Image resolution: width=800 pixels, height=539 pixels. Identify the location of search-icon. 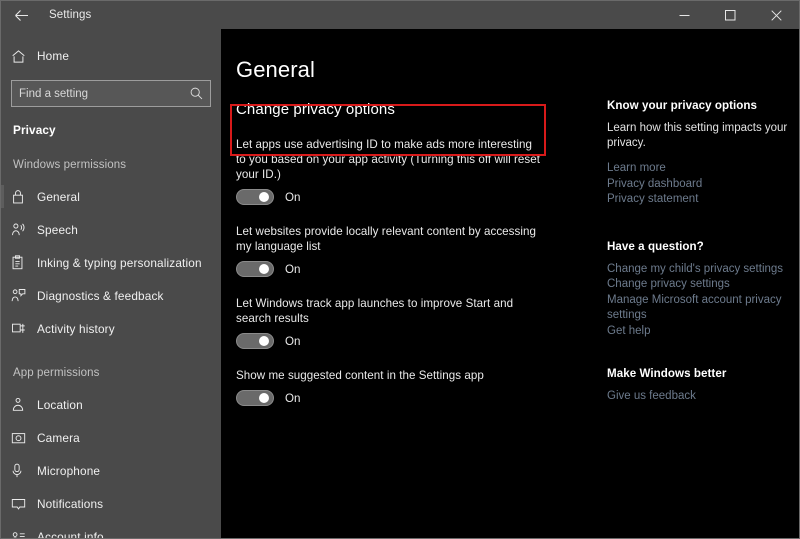
(196, 93).